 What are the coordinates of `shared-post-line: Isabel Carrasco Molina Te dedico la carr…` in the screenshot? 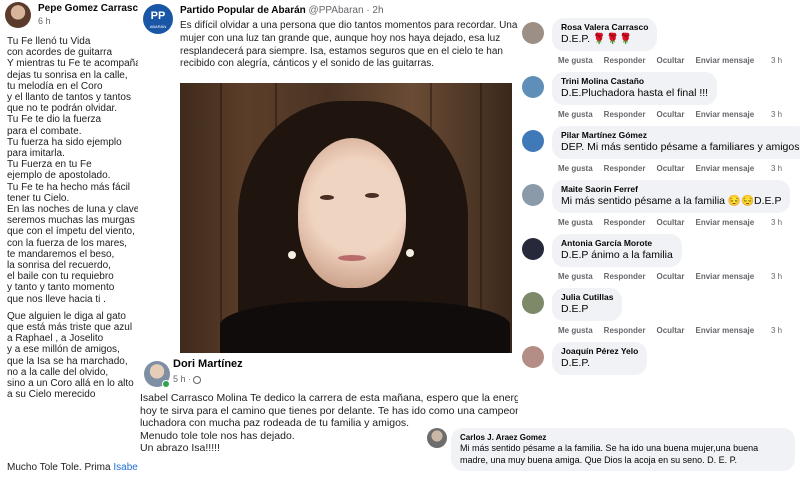 It's located at (329, 398).